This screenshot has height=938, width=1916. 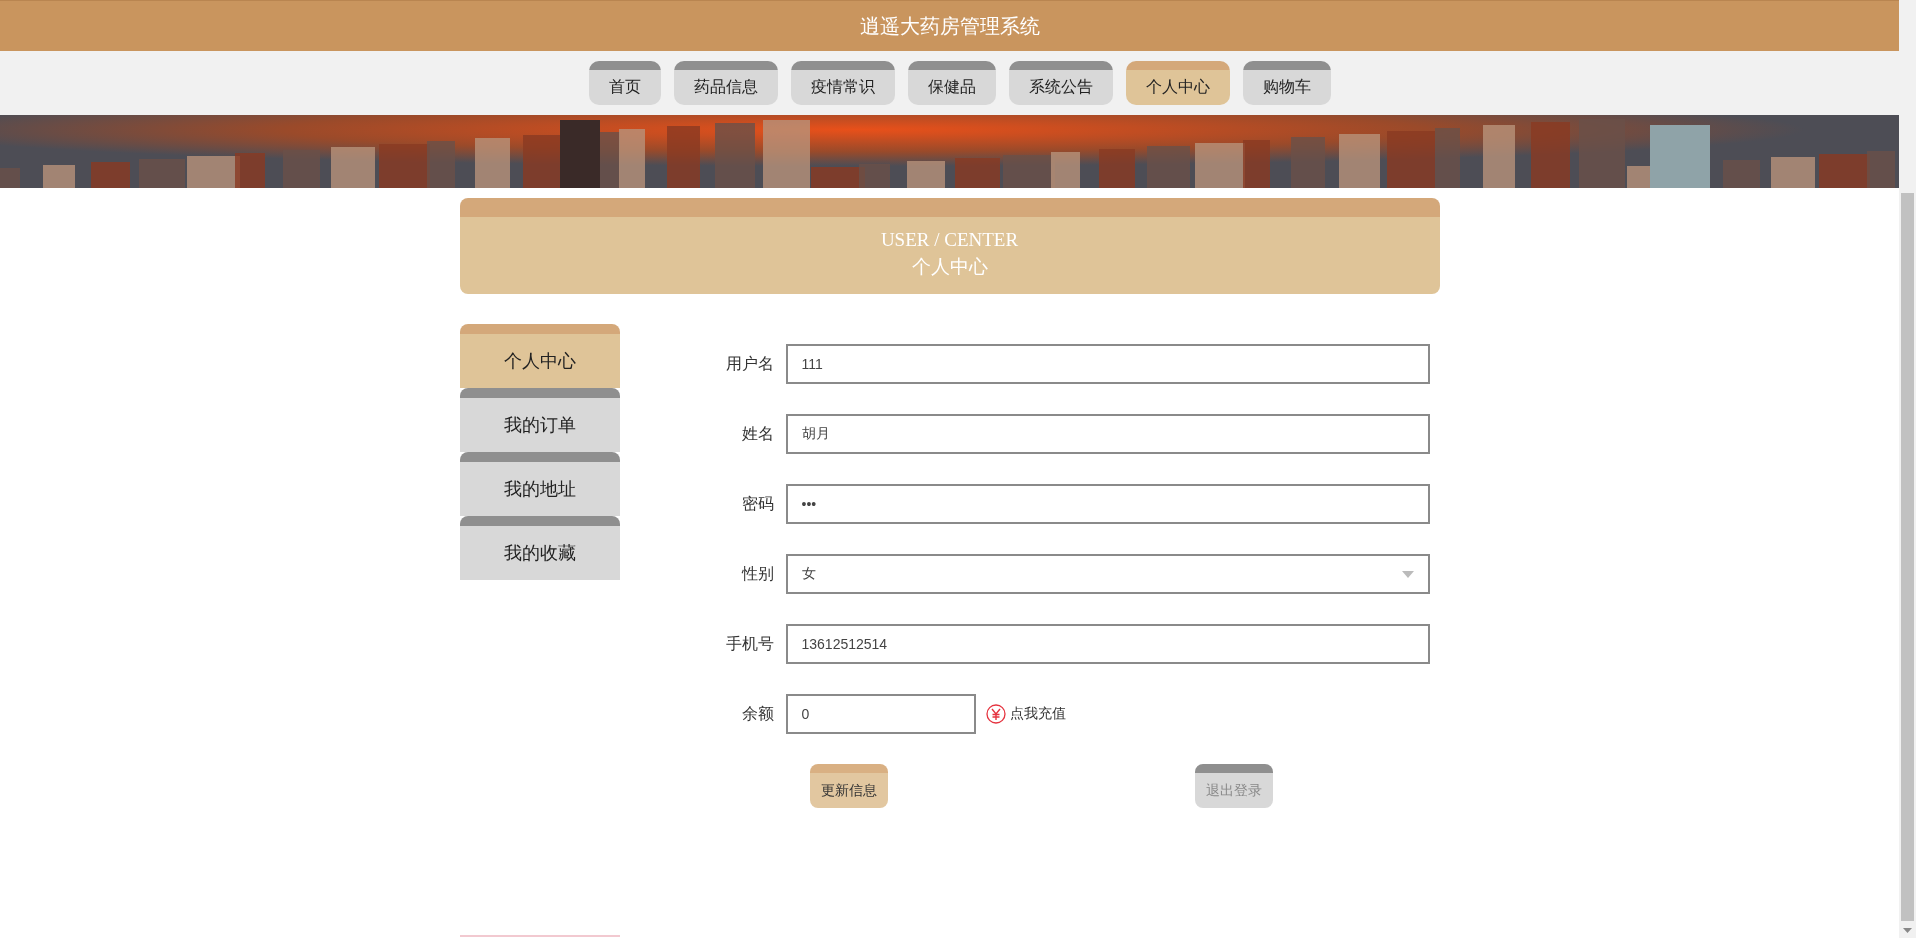 I want to click on nav-tab: 疫情常识, so click(x=842, y=83).